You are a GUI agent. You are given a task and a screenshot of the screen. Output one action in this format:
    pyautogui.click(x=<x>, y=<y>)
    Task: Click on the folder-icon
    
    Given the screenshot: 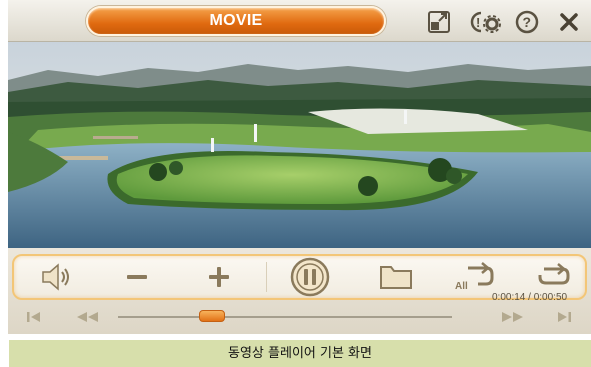 What is the action you would take?
    pyautogui.click(x=396, y=277)
    